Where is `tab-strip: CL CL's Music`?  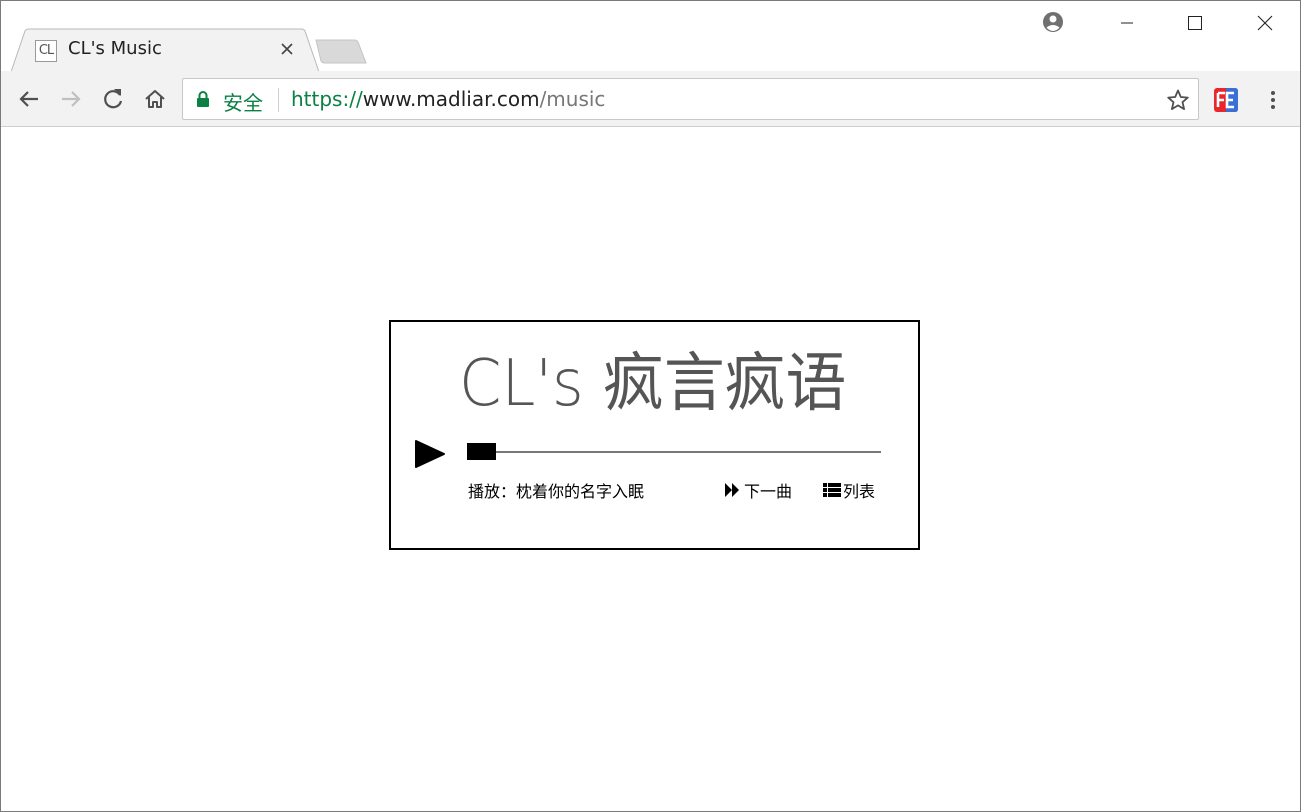 tab-strip: CL CL's Music is located at coordinates (650, 36).